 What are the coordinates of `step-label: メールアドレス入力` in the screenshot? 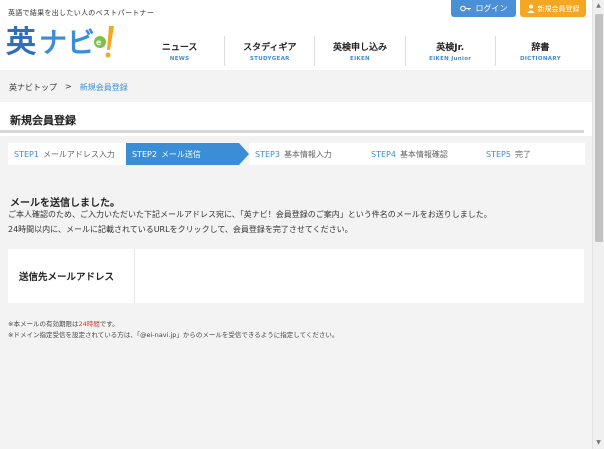 It's located at (78, 154).